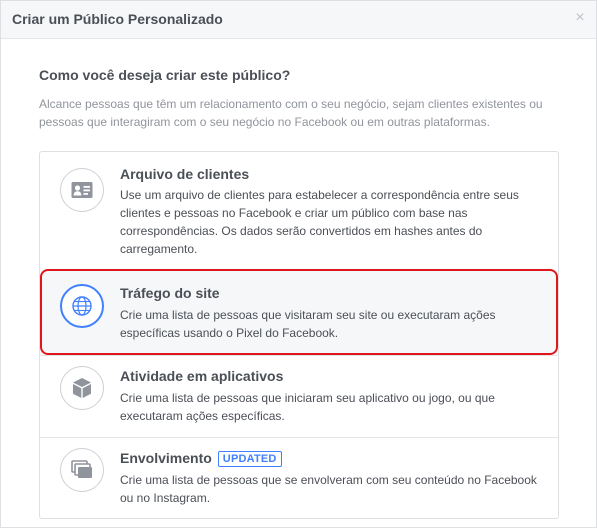  Describe the element at coordinates (249, 459) in the screenshot. I see `updated-badge: UPDATED` at that location.